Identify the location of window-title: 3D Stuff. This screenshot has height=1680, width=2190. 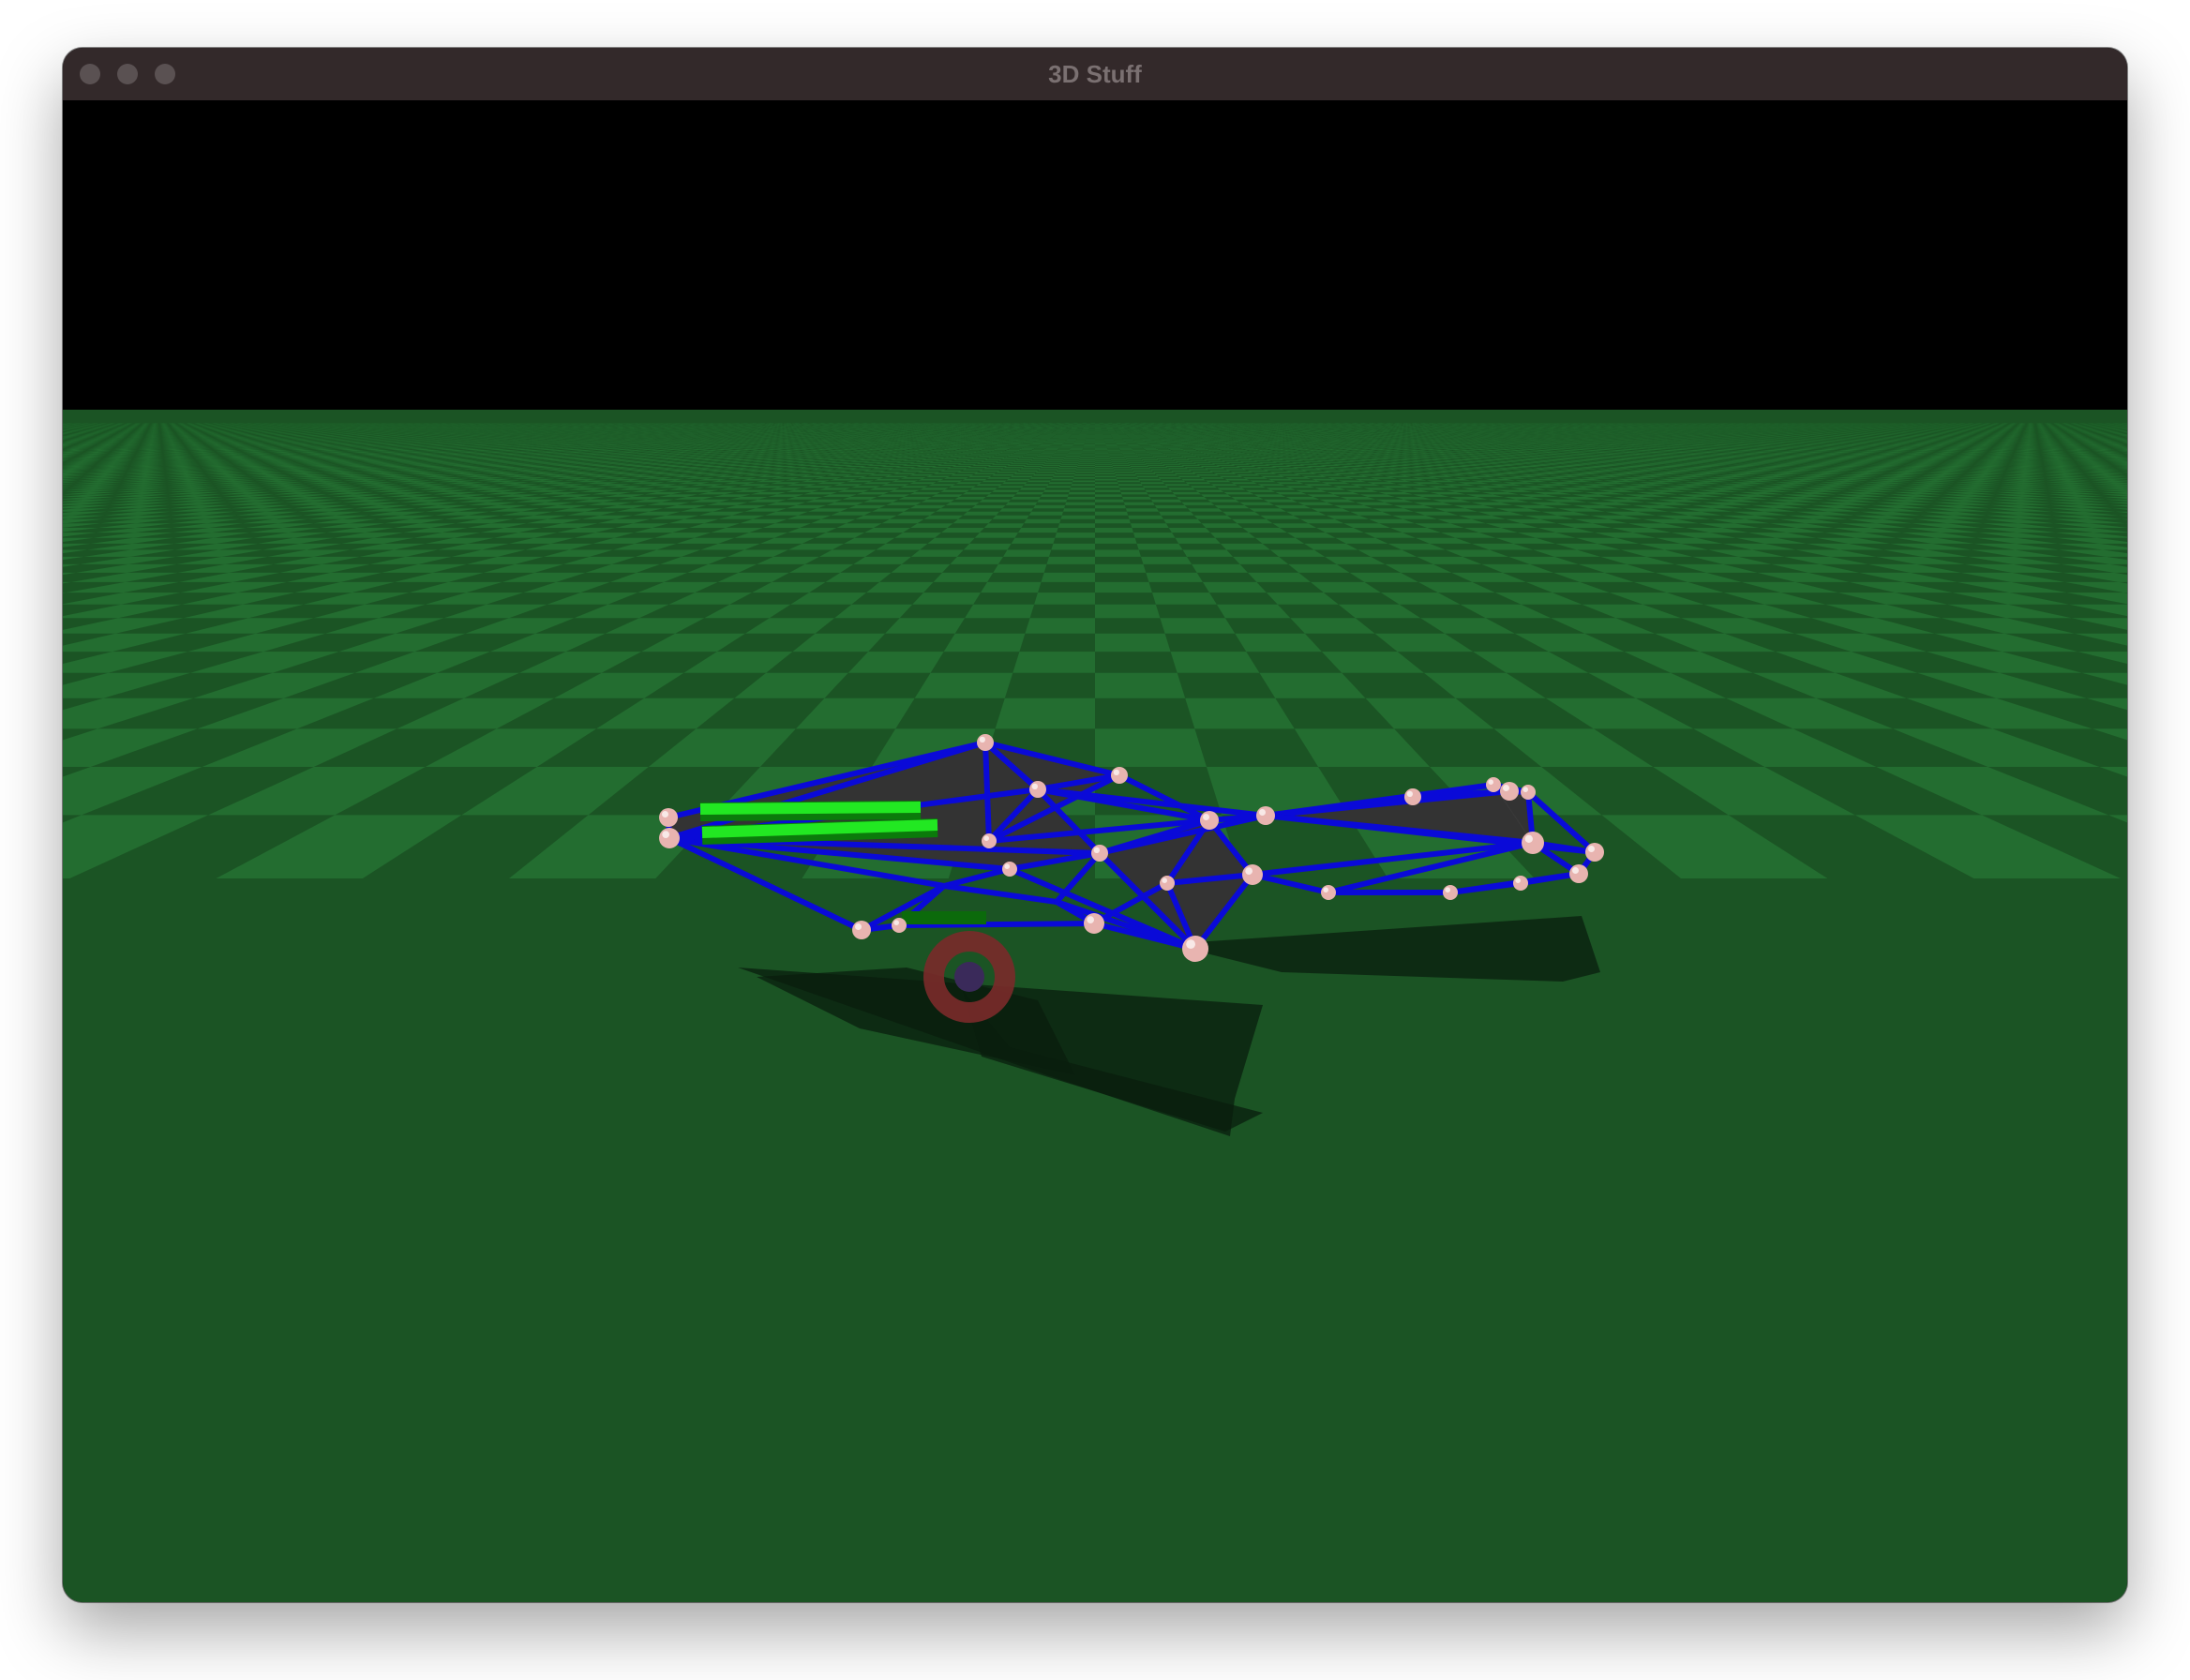
(1095, 74).